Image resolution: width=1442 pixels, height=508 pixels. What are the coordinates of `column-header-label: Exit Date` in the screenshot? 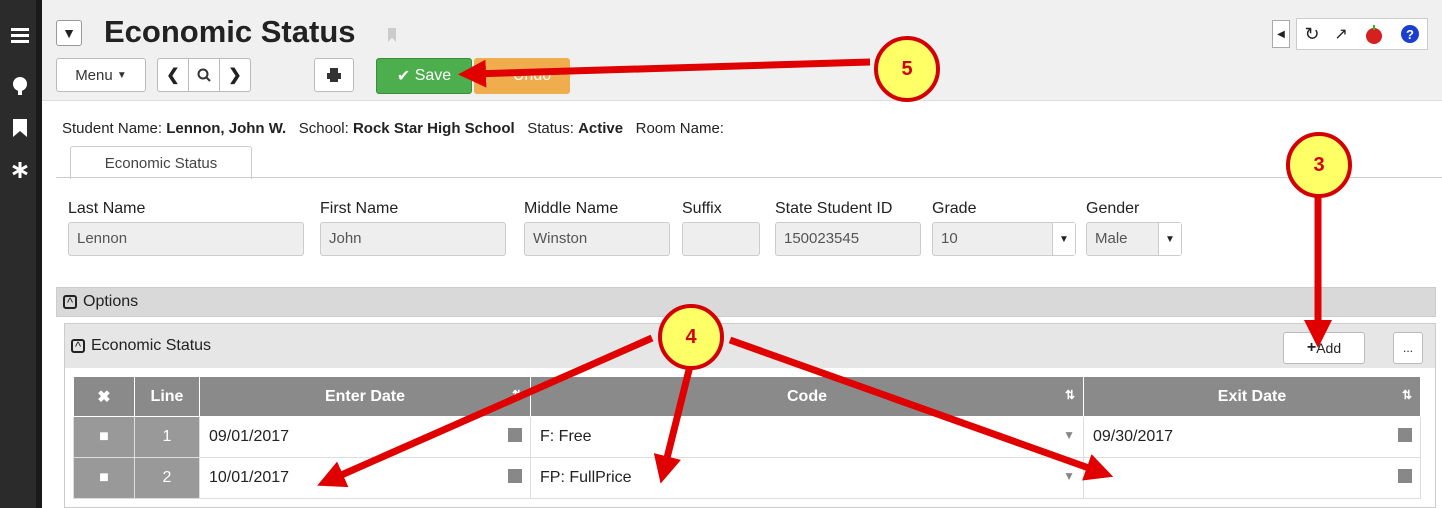 It's located at (1252, 396).